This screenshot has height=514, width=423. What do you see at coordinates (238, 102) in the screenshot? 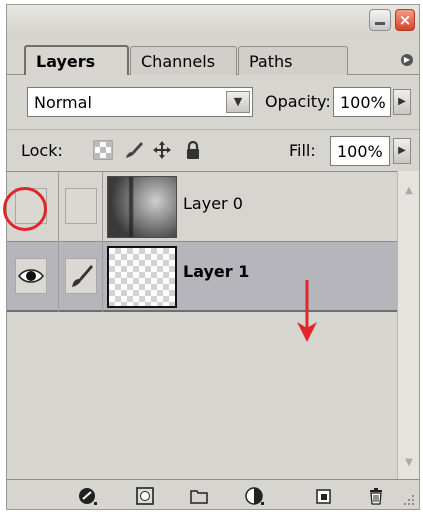
I see `chevron-down-icon: ▼` at bounding box center [238, 102].